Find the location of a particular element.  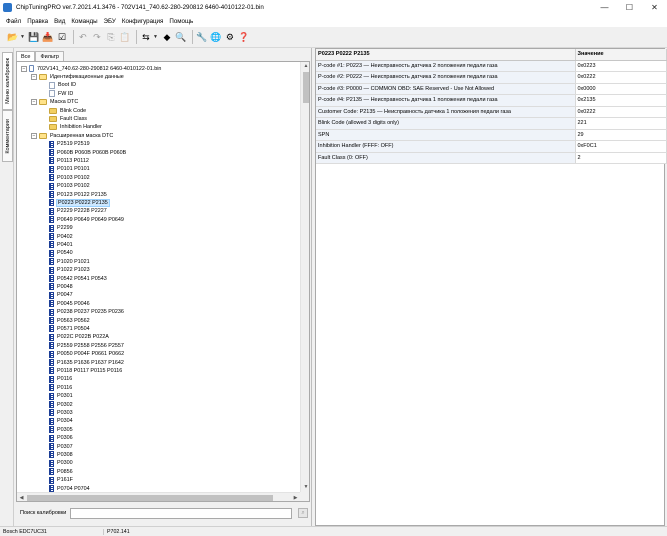

parameter-name-cell: Fault Class (0: OFF) is located at coordinates (446, 158).